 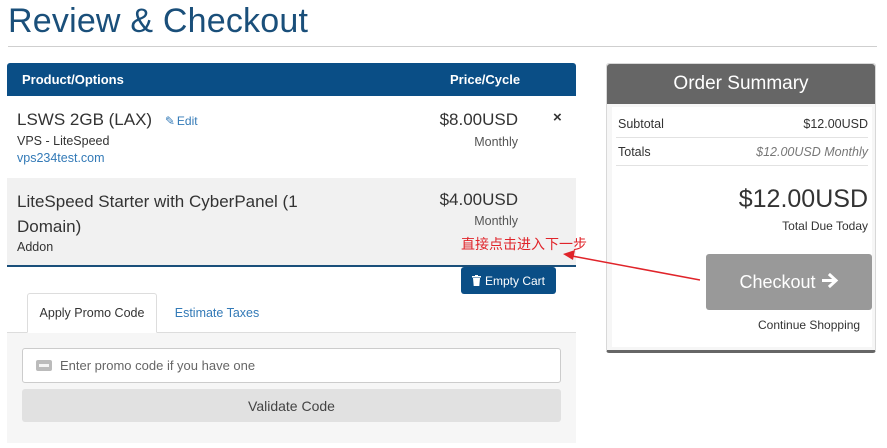 I want to click on empty-cart-label: Empty Cart, so click(x=514, y=280).